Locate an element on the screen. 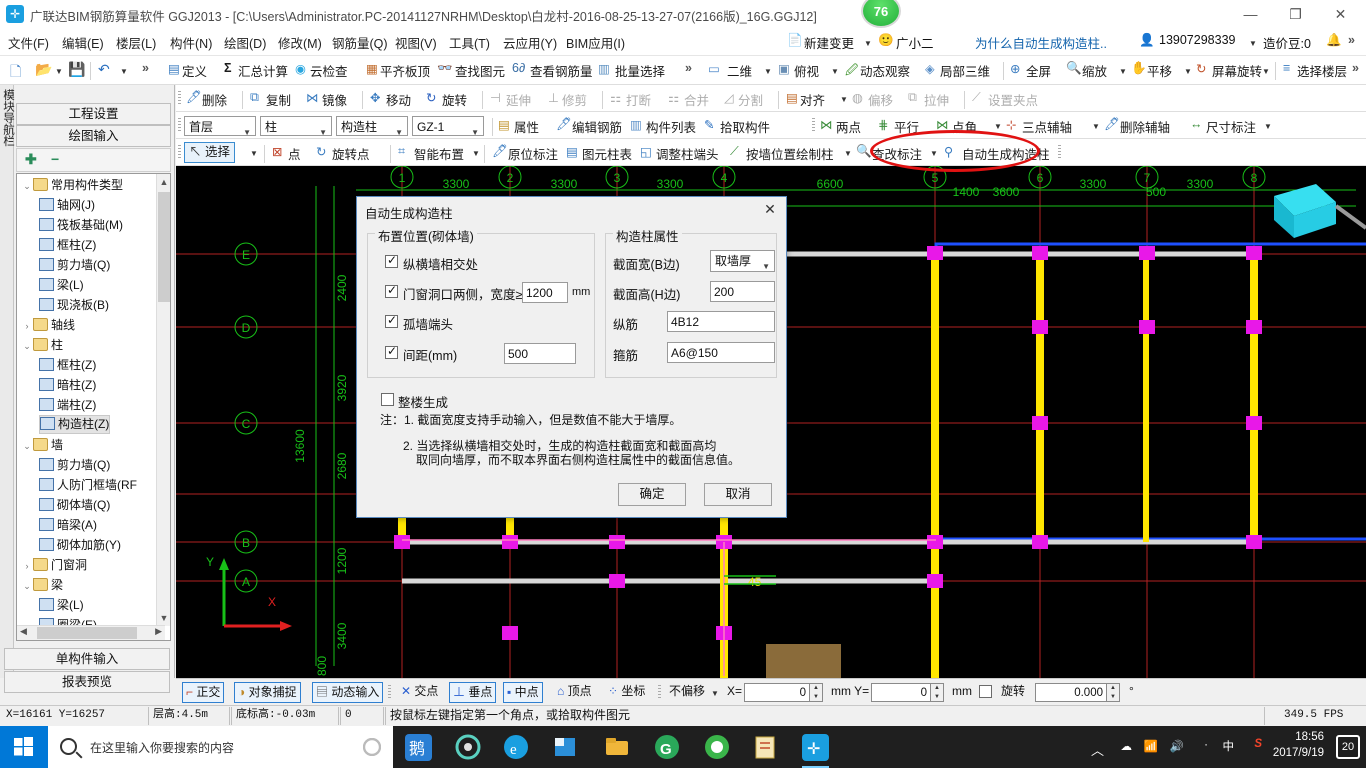  align-button: 对齐 is located at coordinates (812, 99).